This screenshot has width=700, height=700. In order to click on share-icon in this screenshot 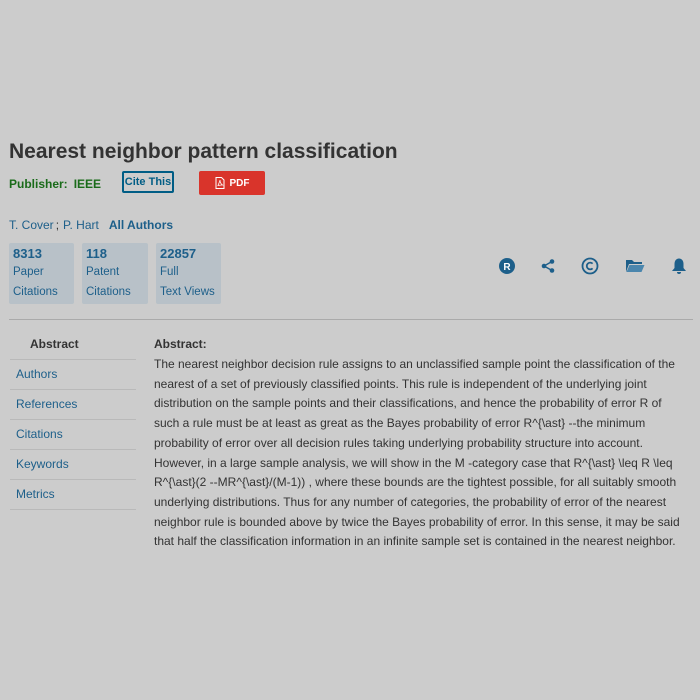, I will do `click(548, 266)`.